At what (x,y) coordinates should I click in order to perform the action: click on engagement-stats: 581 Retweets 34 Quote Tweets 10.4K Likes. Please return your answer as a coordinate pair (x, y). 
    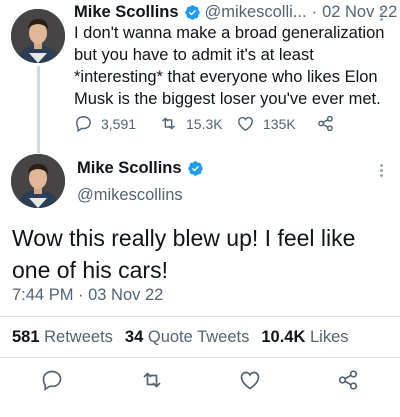
    Looking at the image, I should click on (186, 337).